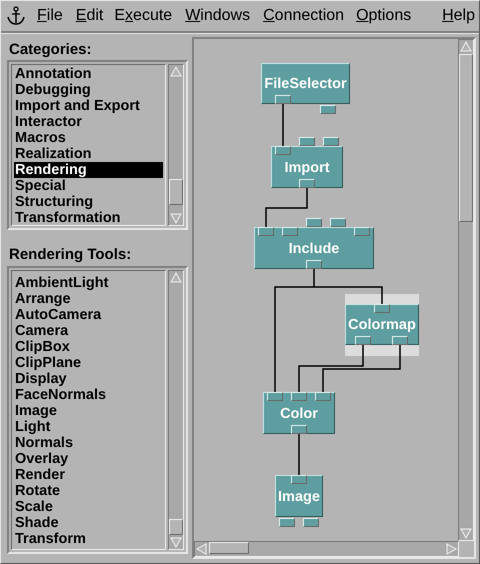 The width and height of the screenshot is (480, 564). What do you see at coordinates (88, 154) in the screenshot?
I see `category-item: Realization` at bounding box center [88, 154].